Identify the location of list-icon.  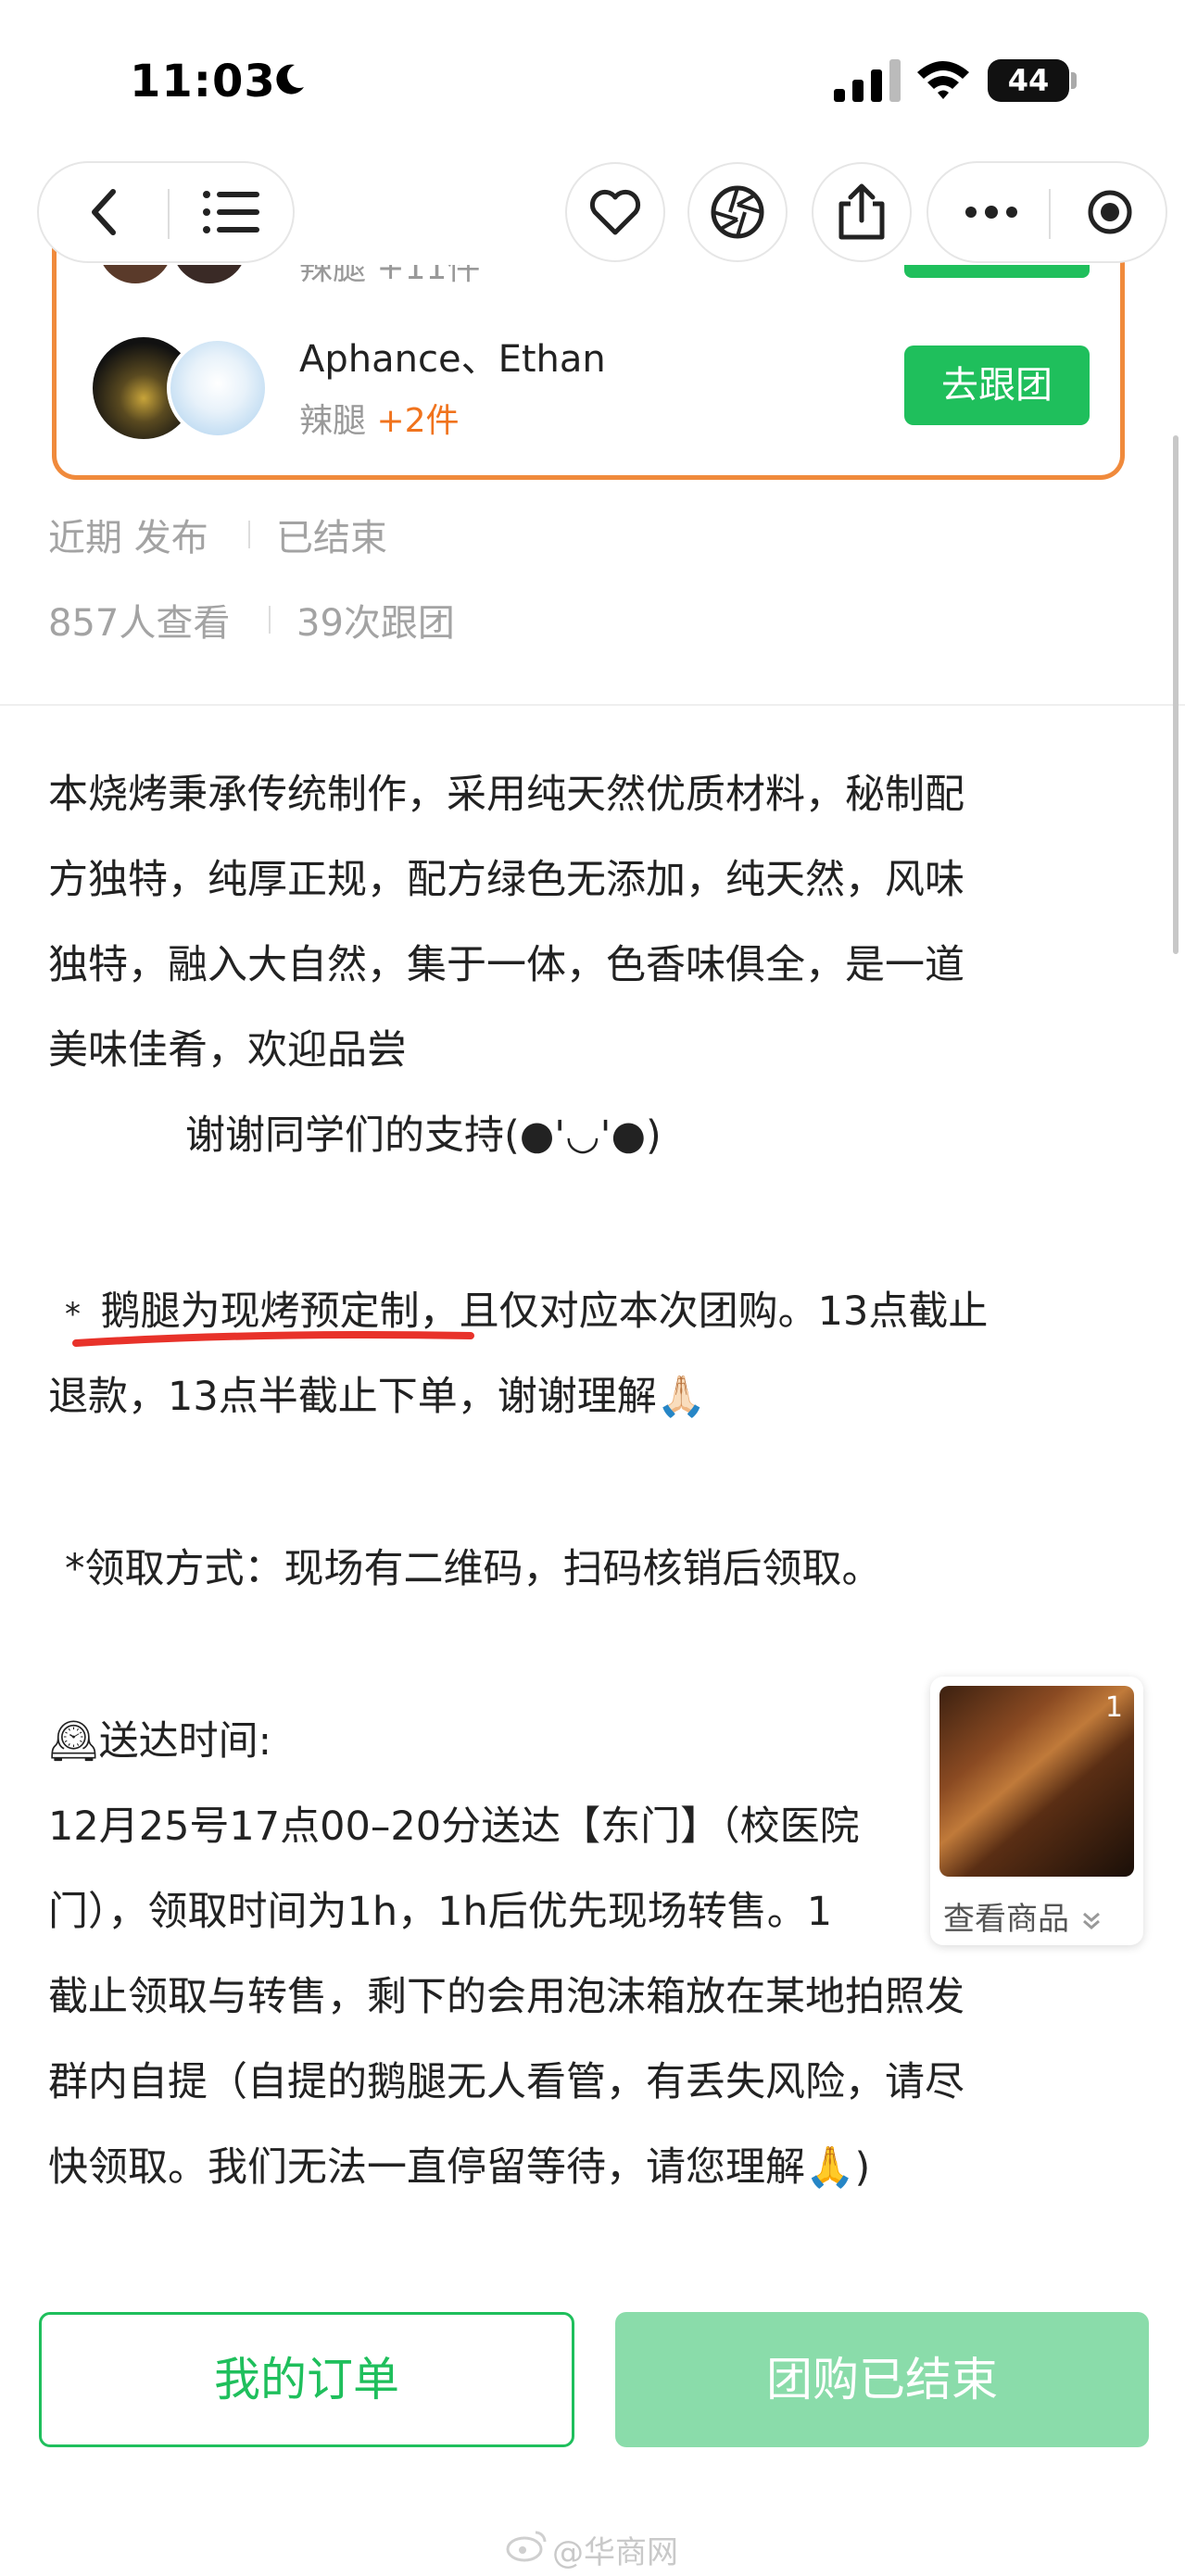
(231, 212).